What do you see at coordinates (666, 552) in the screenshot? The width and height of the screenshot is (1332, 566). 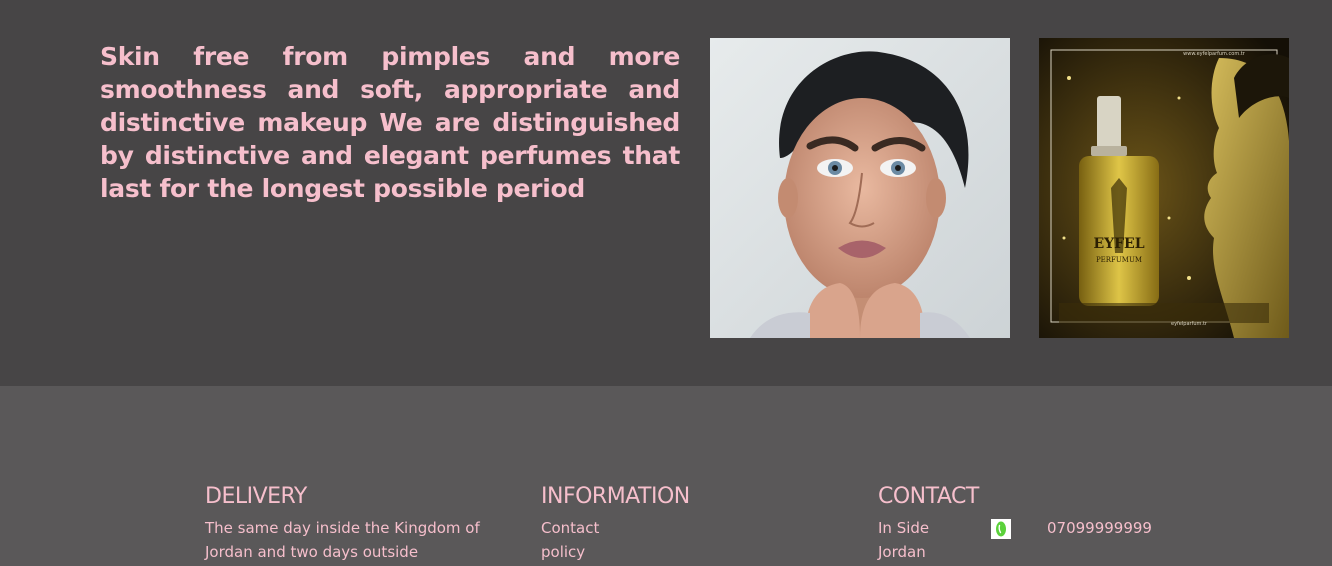 I see `policy-link: policy` at bounding box center [666, 552].